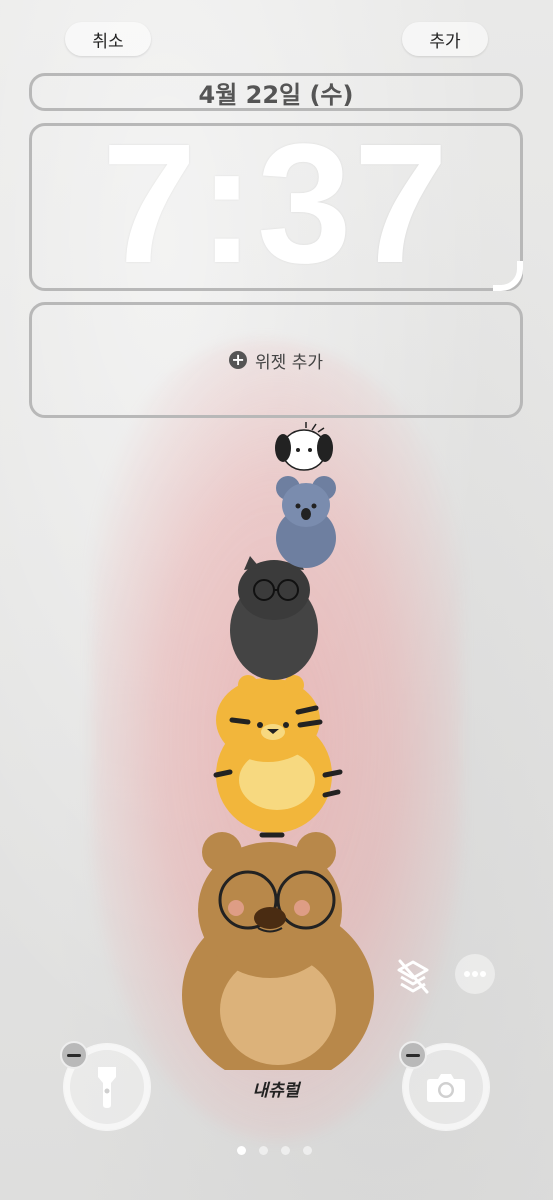 The image size is (553, 1200). I want to click on depth-effect-button, so click(413, 976).